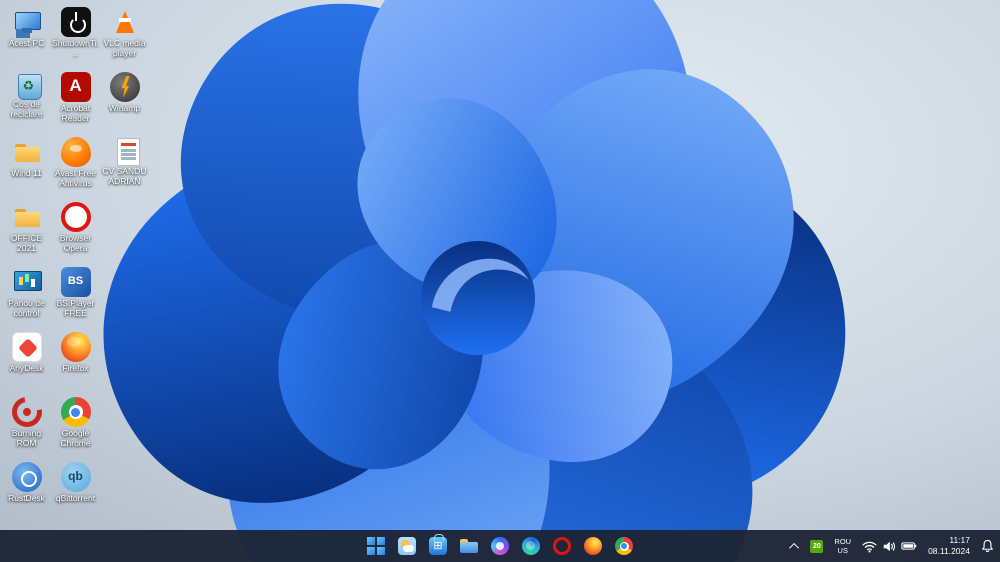 This screenshot has width=1000, height=562. I want to click on icon-label: Browser Opera, so click(75, 243).